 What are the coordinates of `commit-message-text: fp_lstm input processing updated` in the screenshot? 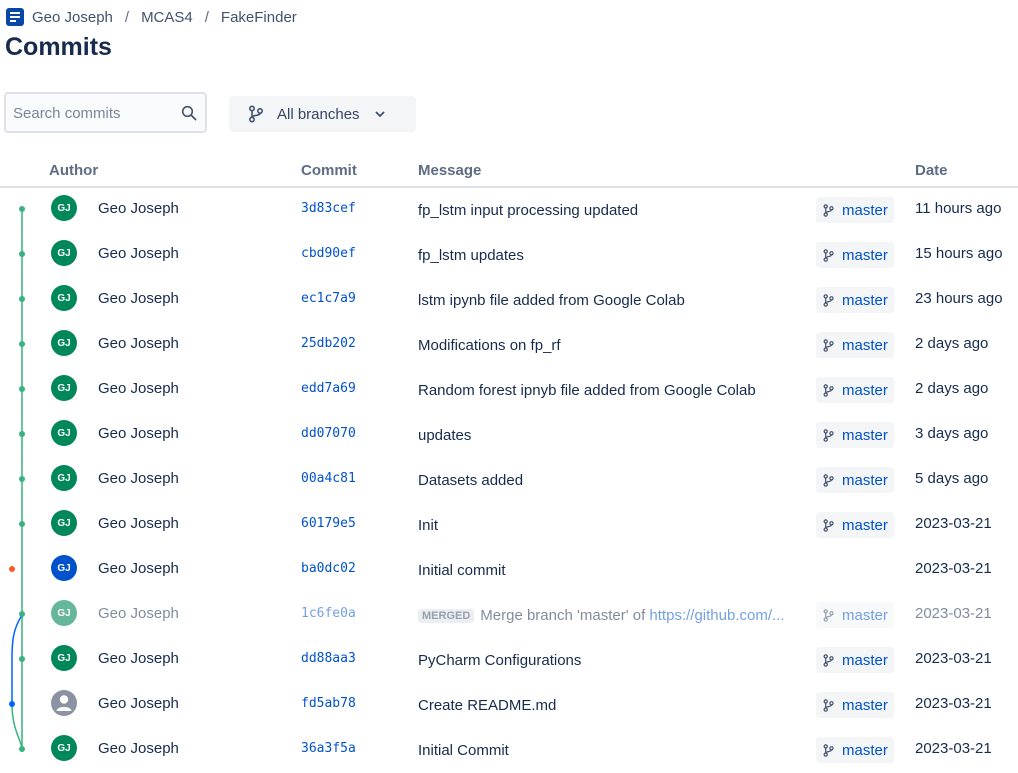 It's located at (528, 210).